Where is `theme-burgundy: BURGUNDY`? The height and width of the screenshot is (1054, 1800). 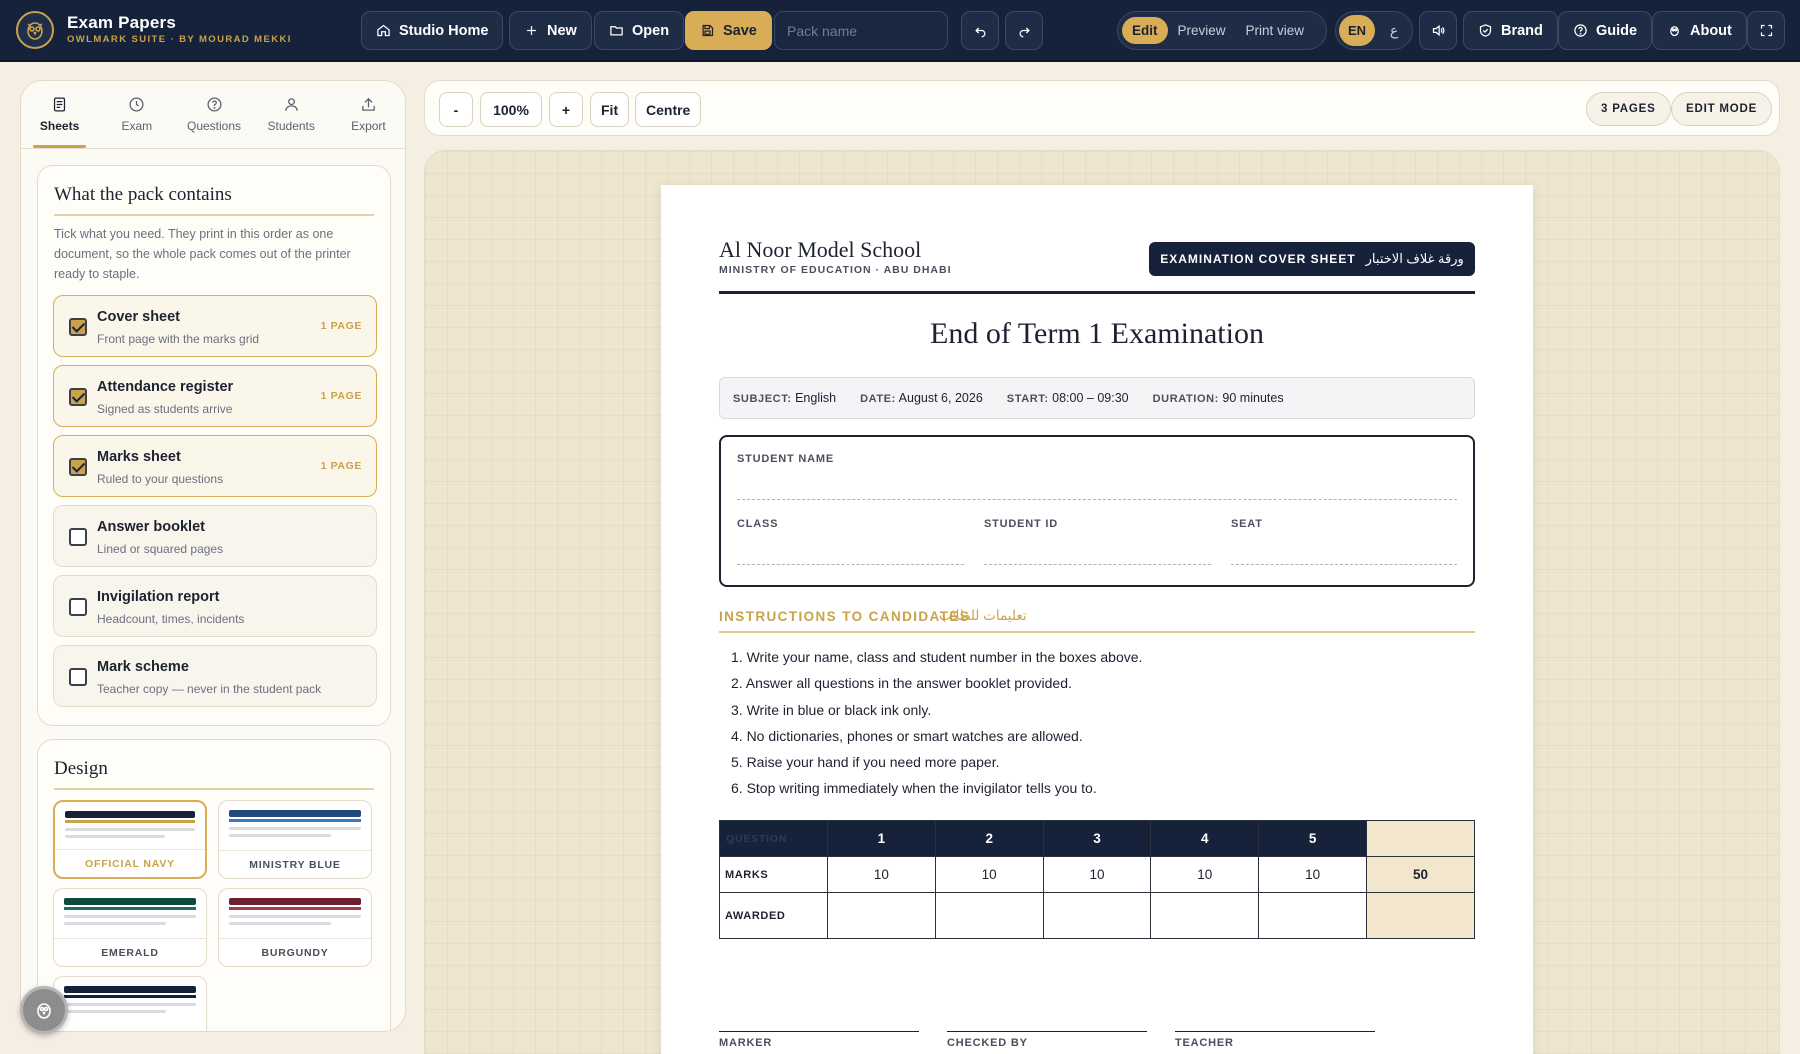 theme-burgundy: BURGUNDY is located at coordinates (295, 927).